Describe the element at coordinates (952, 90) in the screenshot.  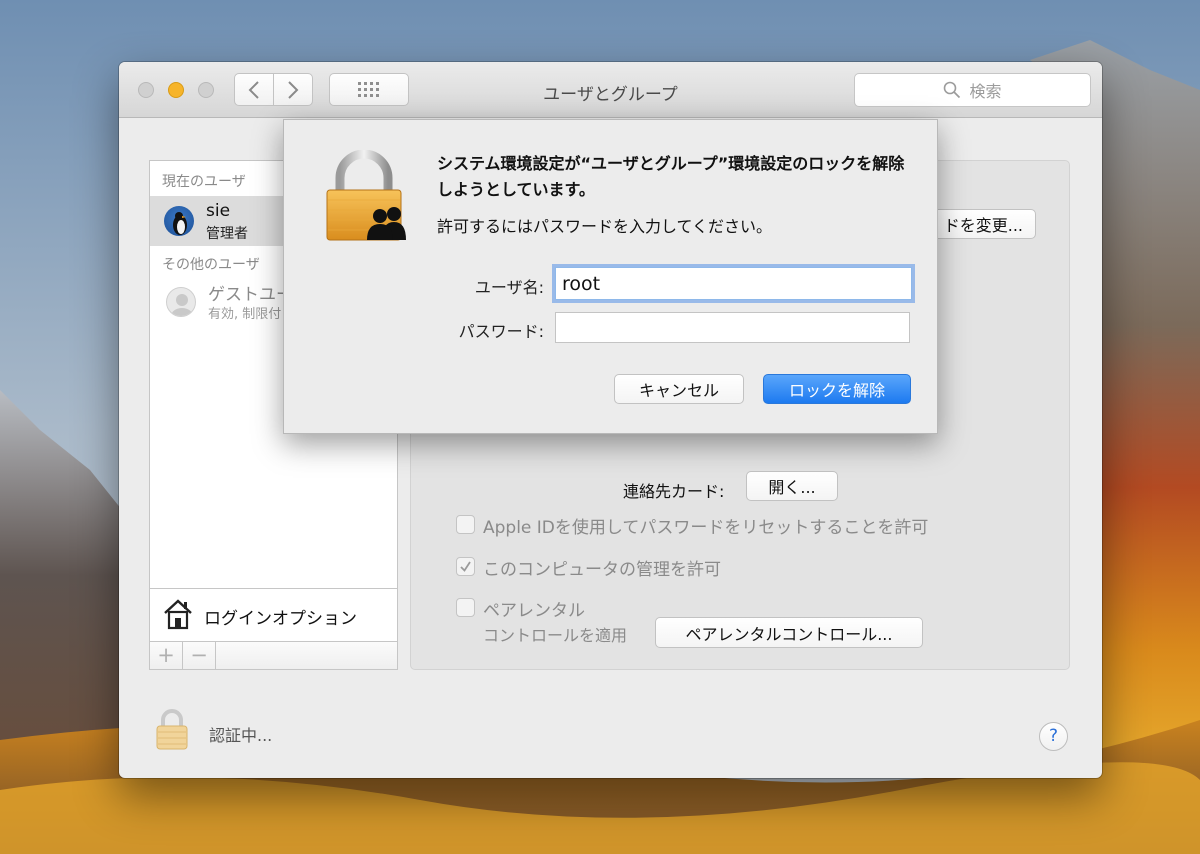
I see `search-icon` at that location.